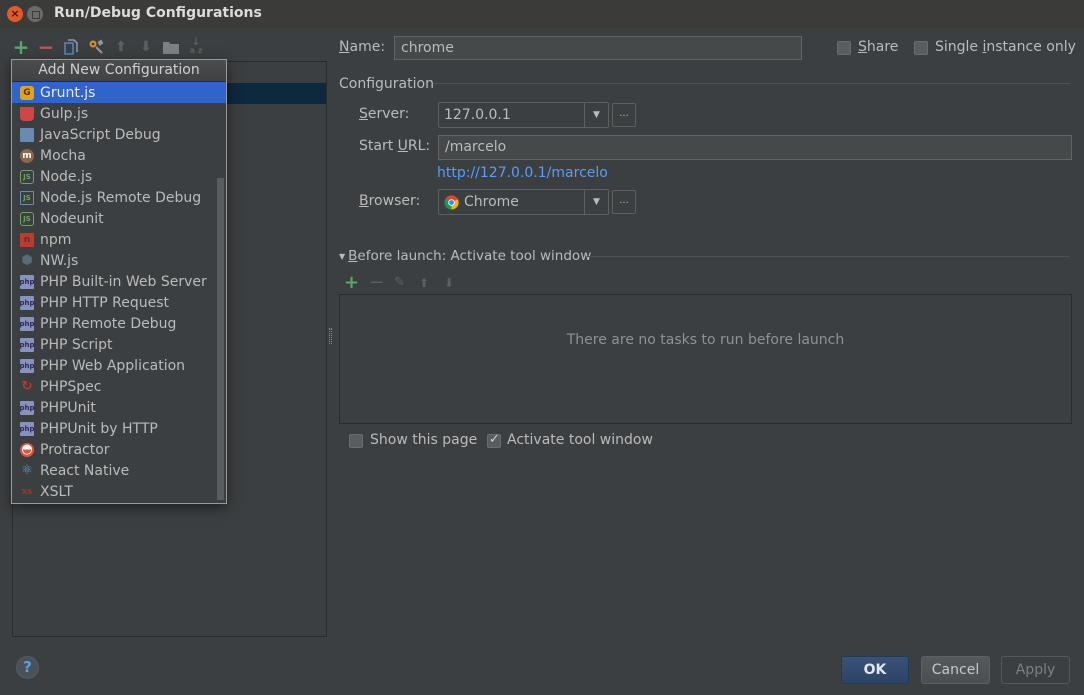  What do you see at coordinates (542, 14) in the screenshot?
I see `title-bar: × Run/Debug Configurations` at bounding box center [542, 14].